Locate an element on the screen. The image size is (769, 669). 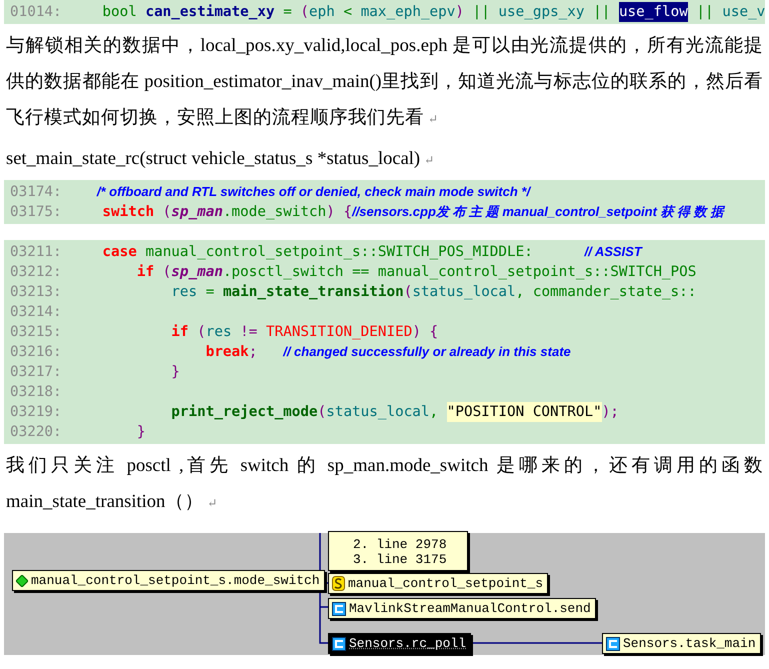
line-number: 03174: is located at coordinates (36, 192).